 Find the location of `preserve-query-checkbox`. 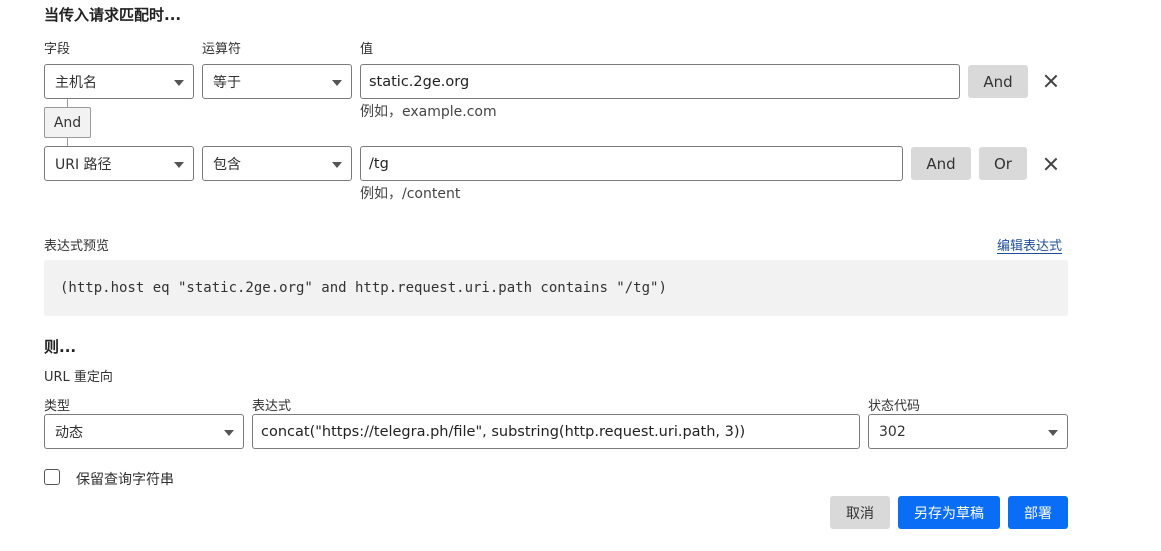

preserve-query-checkbox is located at coordinates (52, 477).